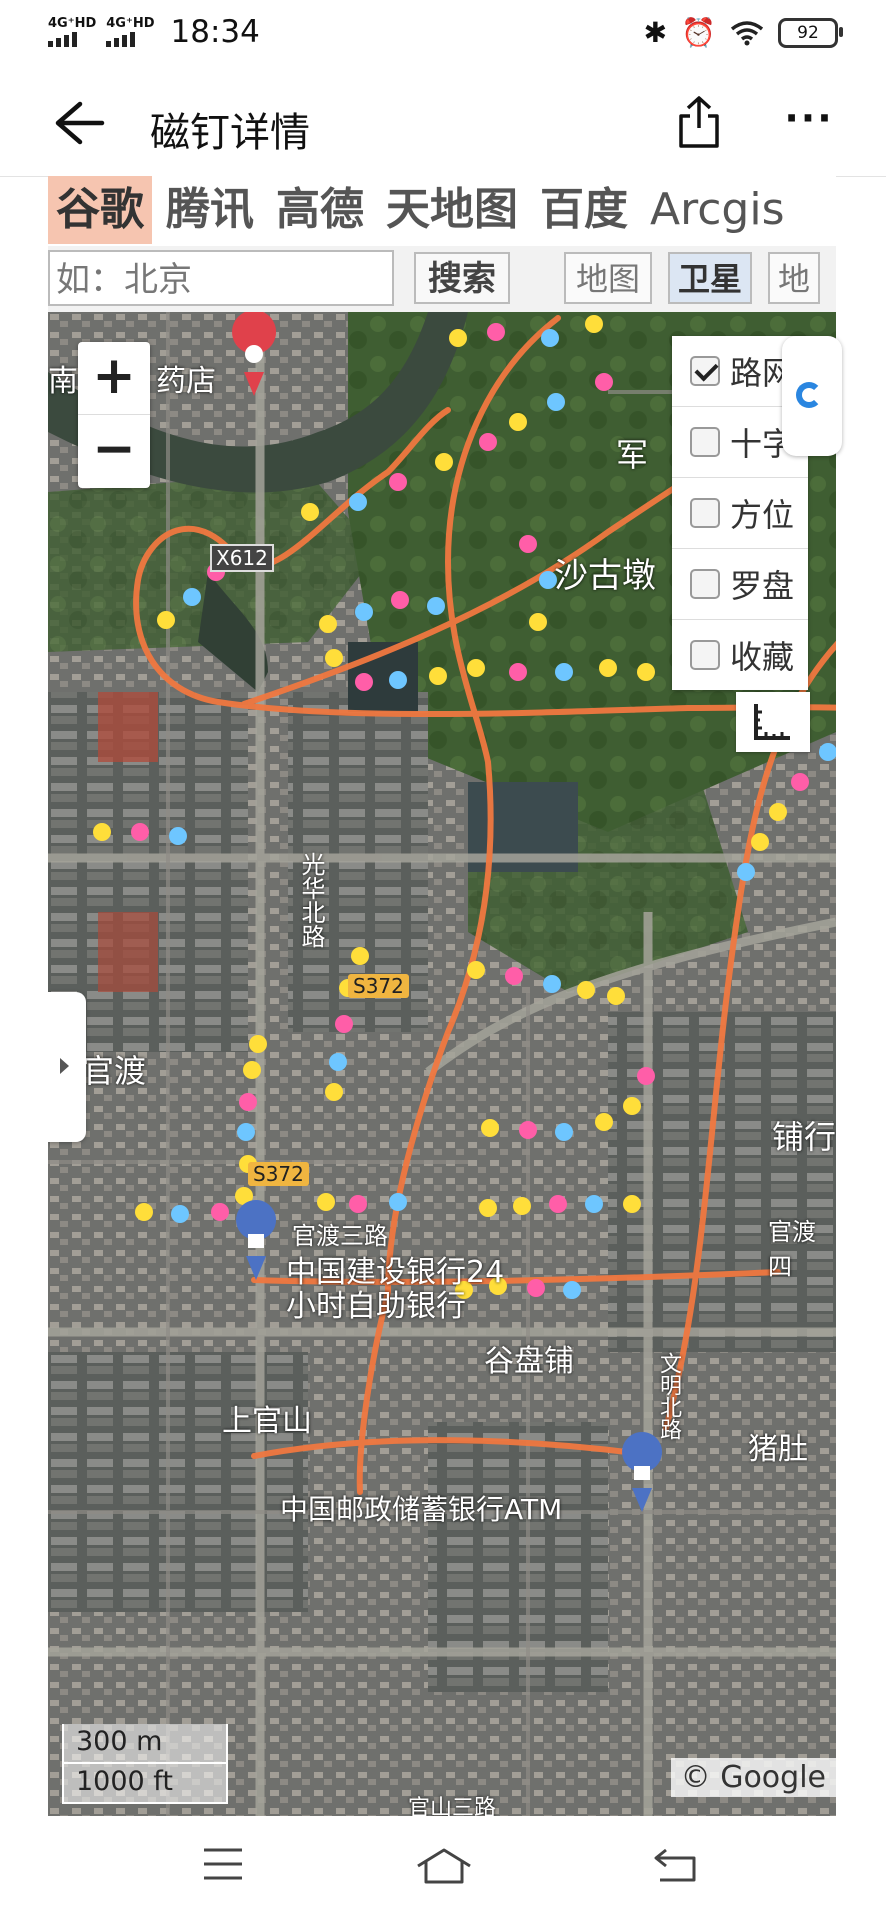  Describe the element at coordinates (223, 1864) in the screenshot. I see `menu-icon` at that location.